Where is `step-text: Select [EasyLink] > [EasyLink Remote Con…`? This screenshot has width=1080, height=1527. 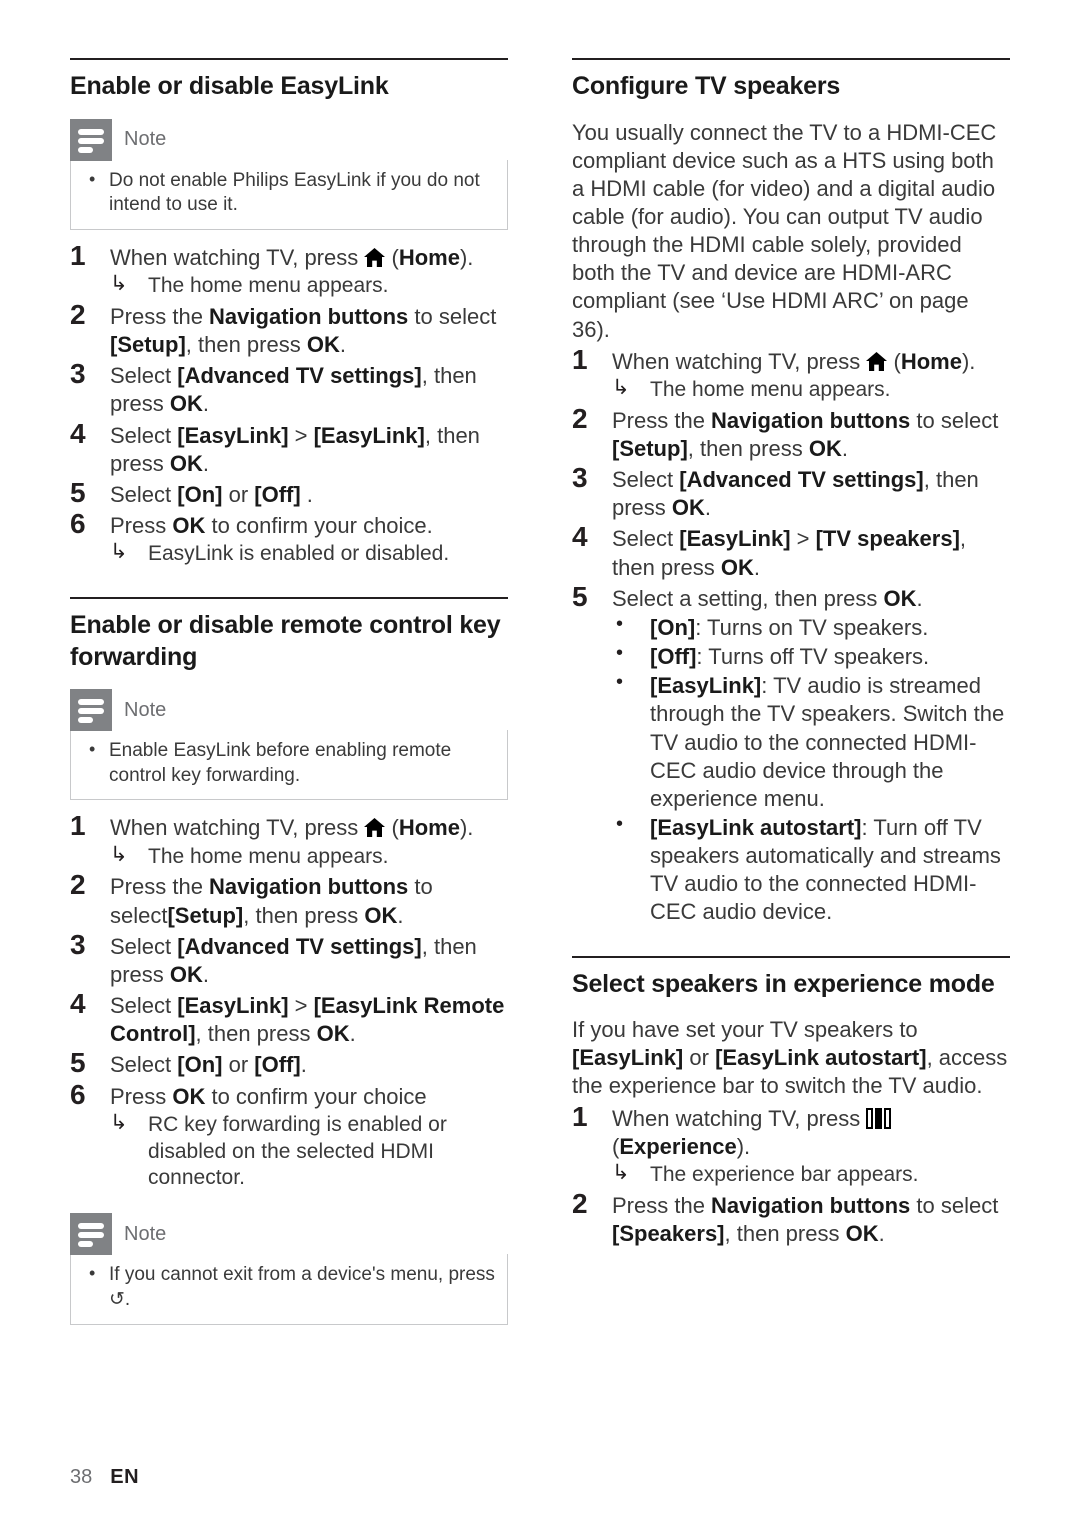 step-text: Select [EasyLink] > [EasyLink Remote Con… is located at coordinates (307, 1020).